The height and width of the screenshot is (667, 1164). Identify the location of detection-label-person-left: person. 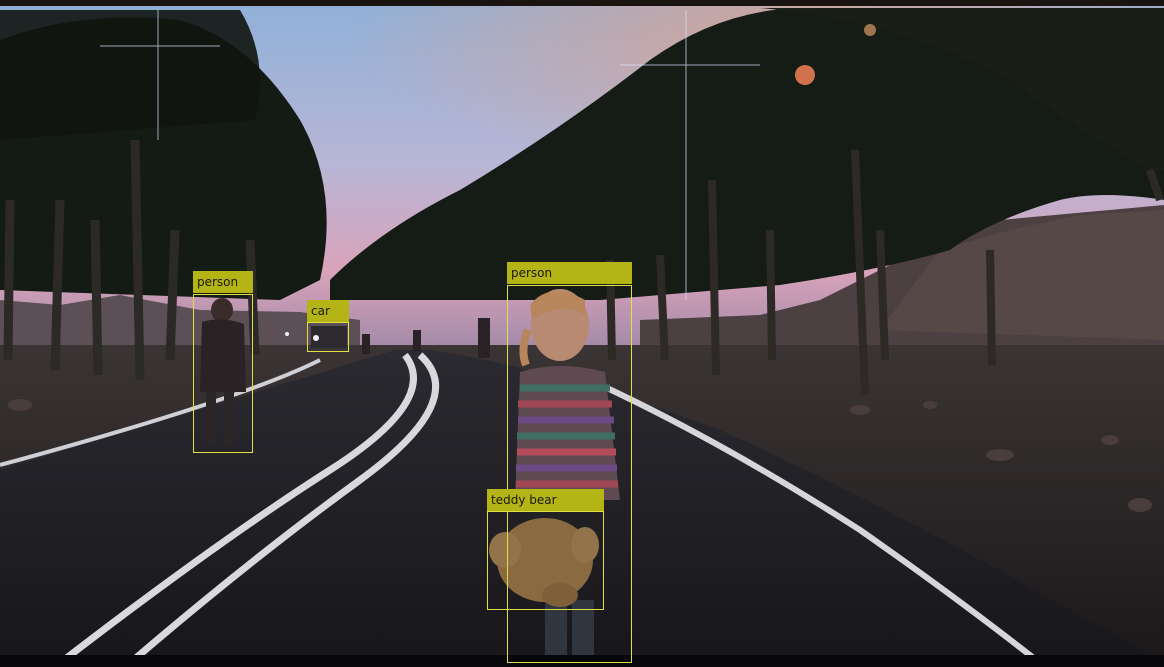
(223, 282).